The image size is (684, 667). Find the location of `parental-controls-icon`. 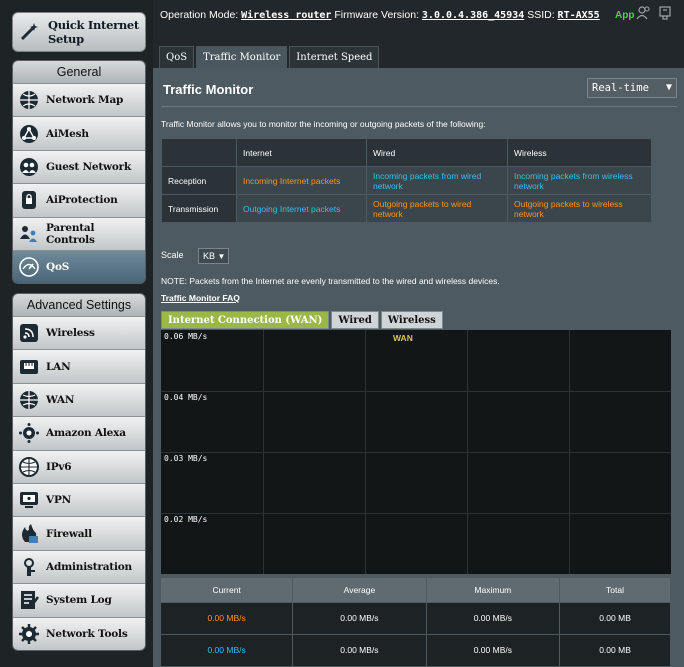

parental-controls-icon is located at coordinates (29, 234).